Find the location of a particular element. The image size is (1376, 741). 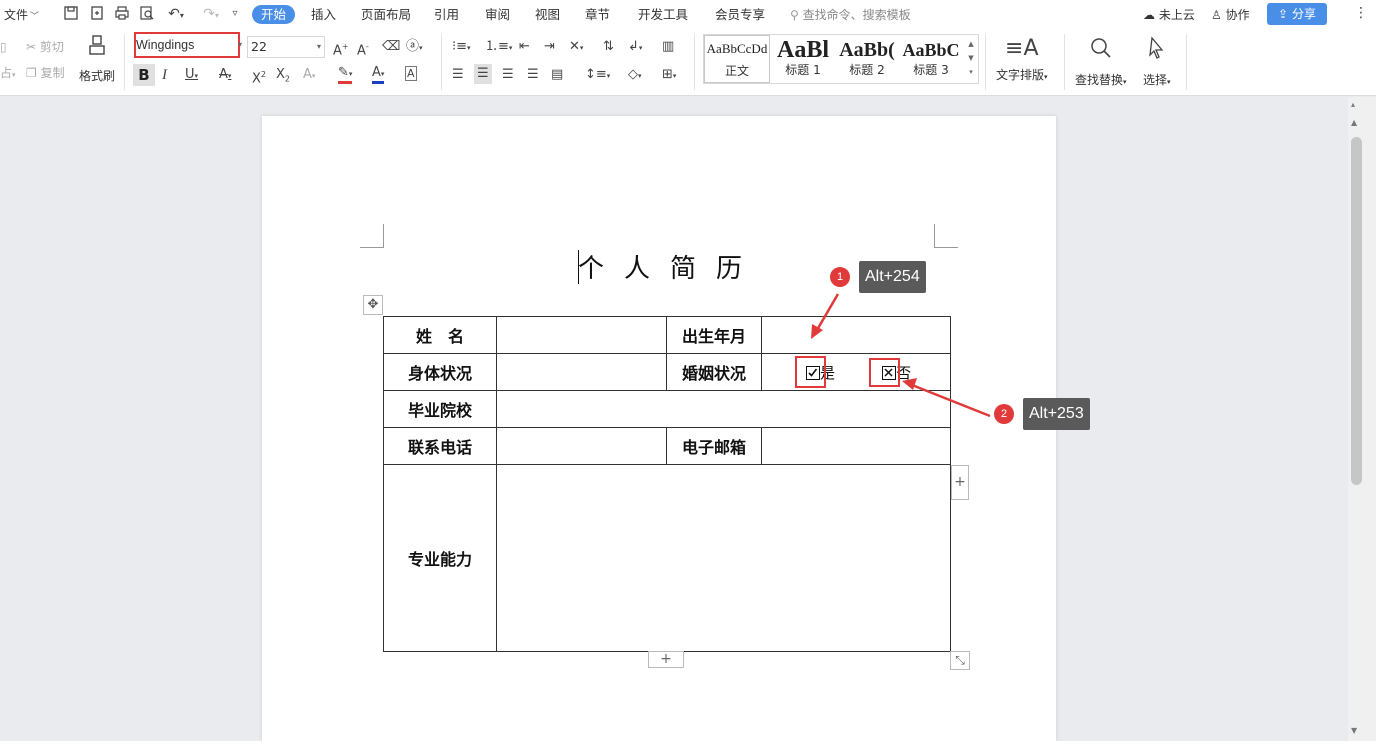

justify-icon: ☰ is located at coordinates (533, 75).